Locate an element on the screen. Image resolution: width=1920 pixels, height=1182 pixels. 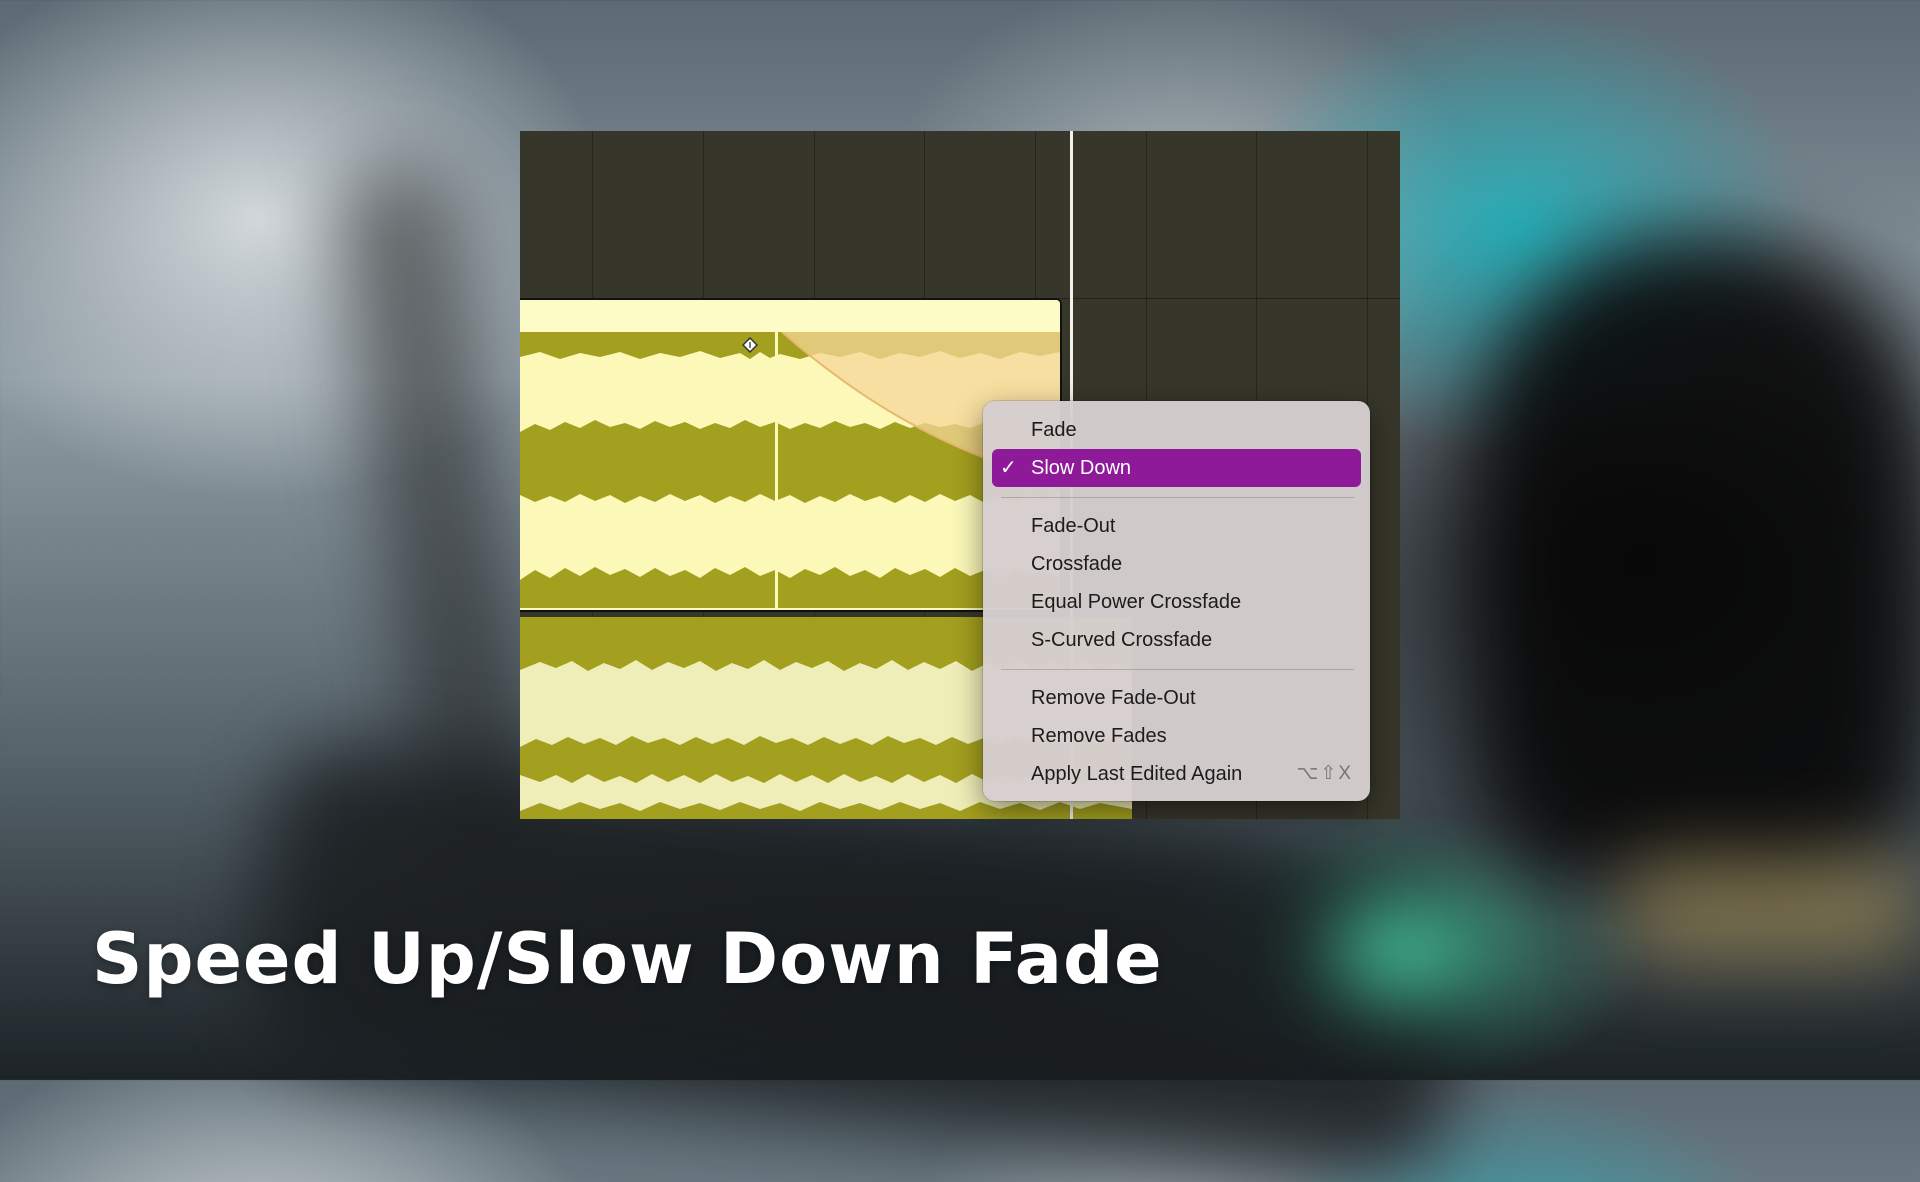
menu-item-remove-fade-out: Remove Fade-Out is located at coordinates (1176, 698).